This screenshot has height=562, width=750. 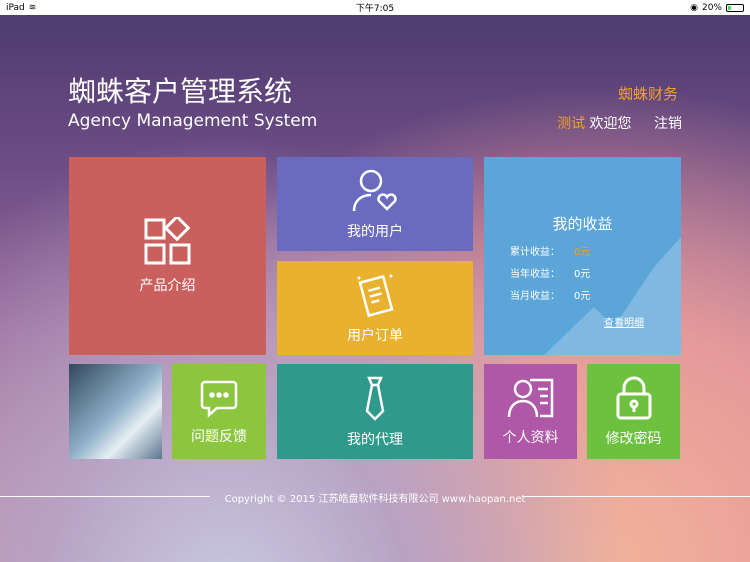 I want to click on earnings-label: 当月收益：, so click(x=535, y=296).